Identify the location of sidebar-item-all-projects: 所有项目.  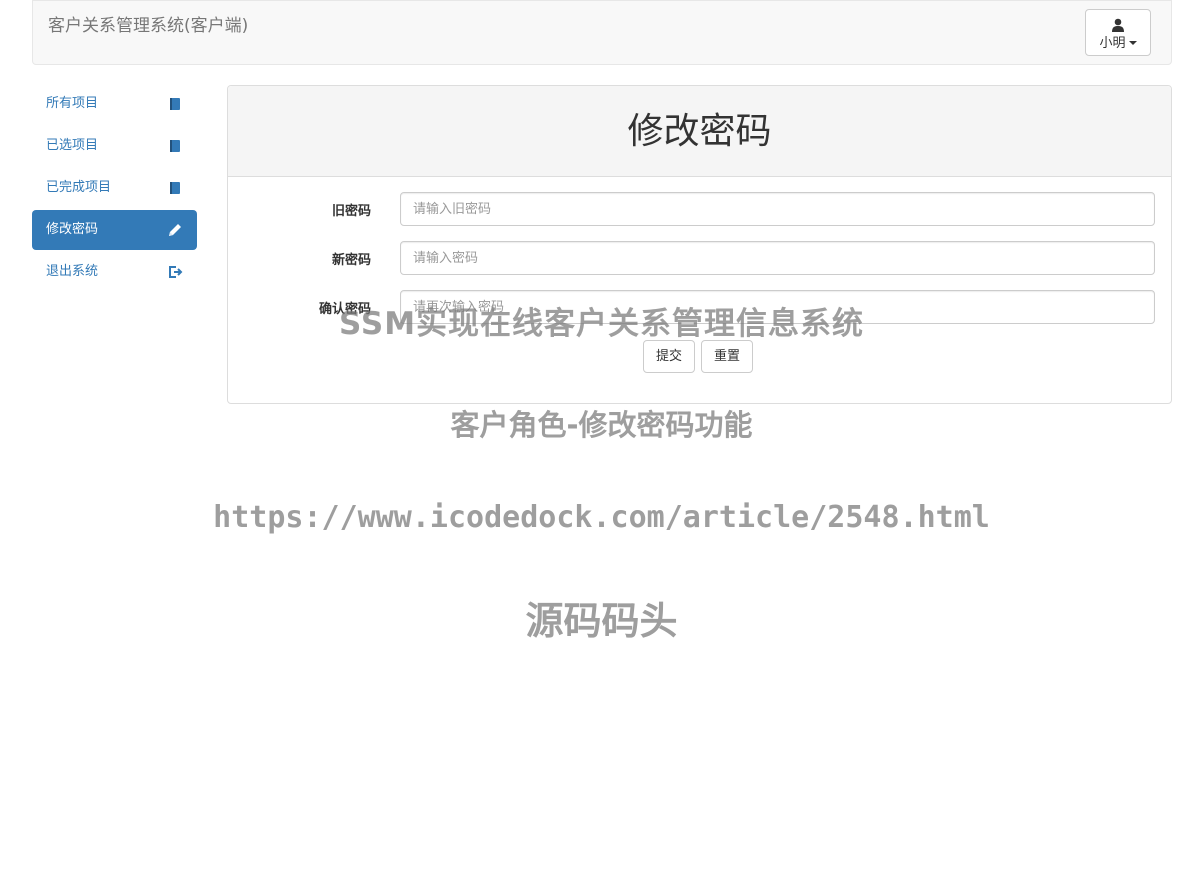
(114, 104).